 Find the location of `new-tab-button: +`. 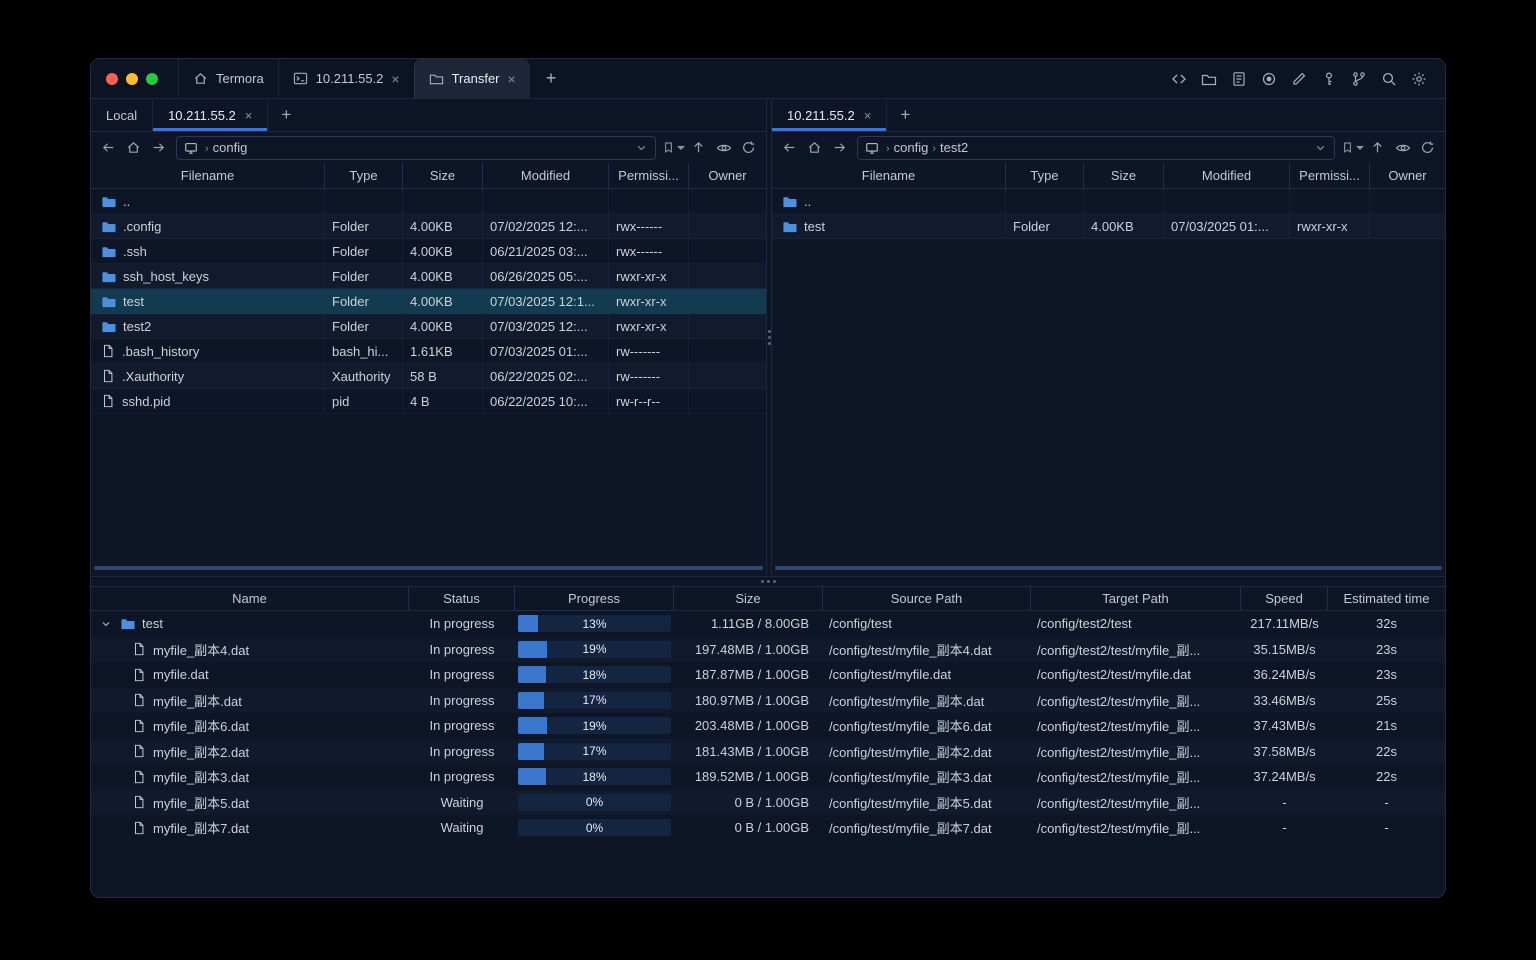

new-tab-button: + is located at coordinates (551, 78).